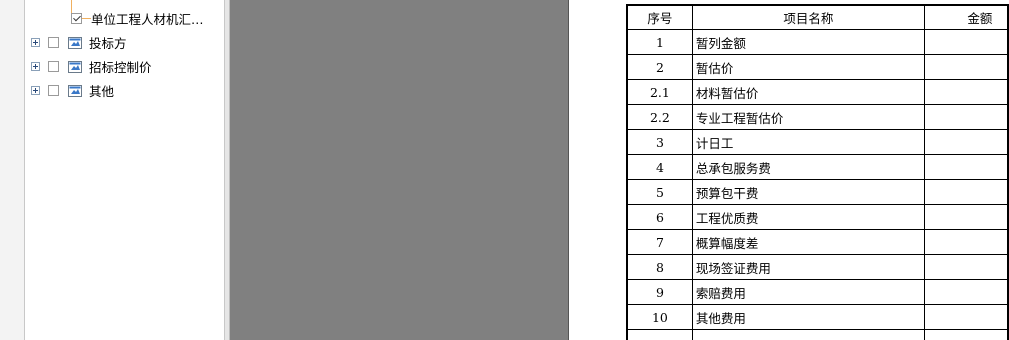 The height and width of the screenshot is (340, 1009). Describe the element at coordinates (659, 317) in the screenshot. I see `cell-no: 10` at that location.